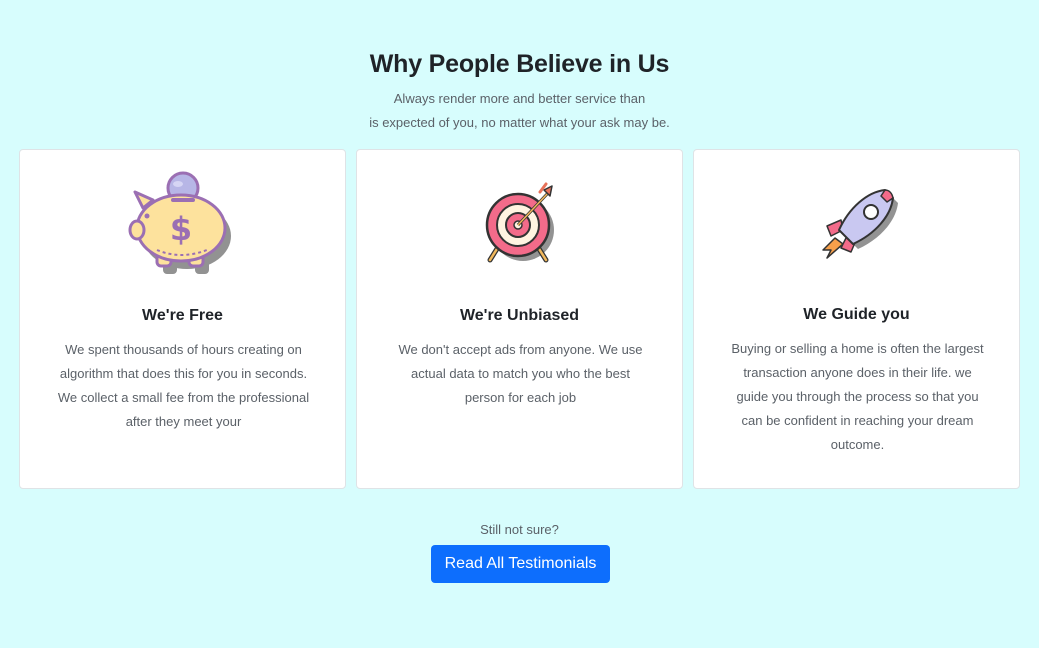 Image resolution: width=1039 pixels, height=648 pixels. Describe the element at coordinates (519, 315) in the screenshot. I see `card-title: We're Unbiased` at that location.